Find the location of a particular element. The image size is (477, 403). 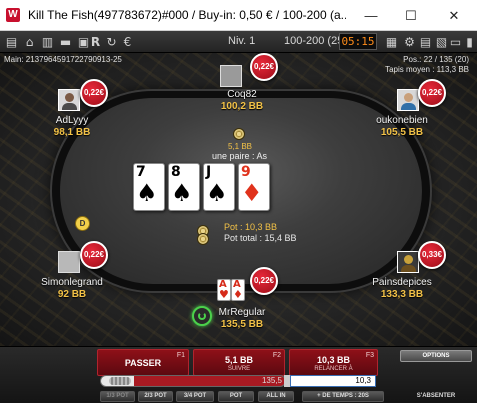

player-name: oukonebien is located at coordinates (402, 120).